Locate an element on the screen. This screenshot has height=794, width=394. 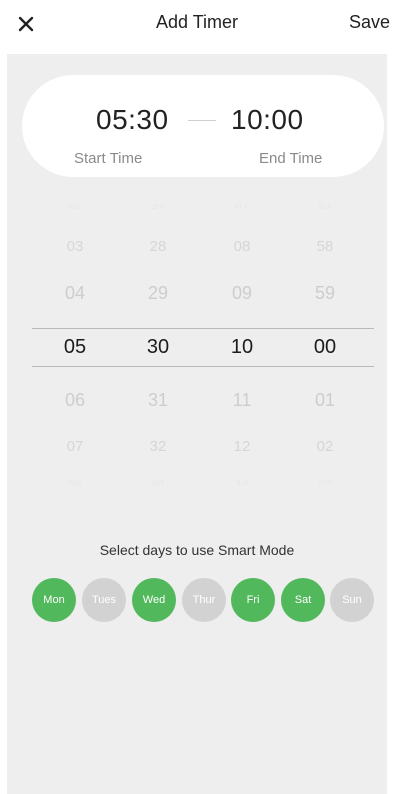
wheel-item: 11 is located at coordinates (242, 400).